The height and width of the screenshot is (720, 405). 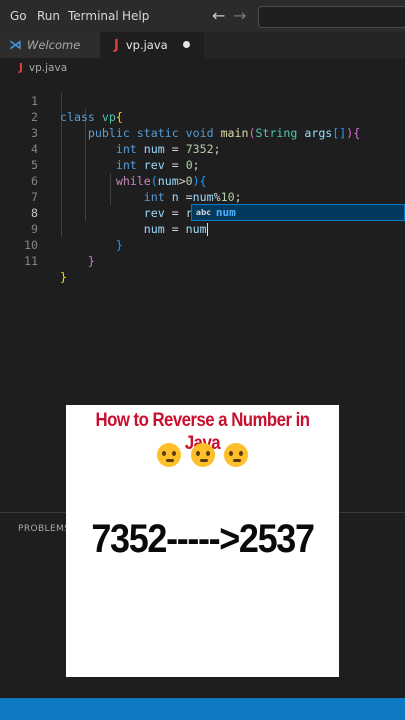 I want to click on text-suggestion-icon: abc, so click(x=203, y=212).